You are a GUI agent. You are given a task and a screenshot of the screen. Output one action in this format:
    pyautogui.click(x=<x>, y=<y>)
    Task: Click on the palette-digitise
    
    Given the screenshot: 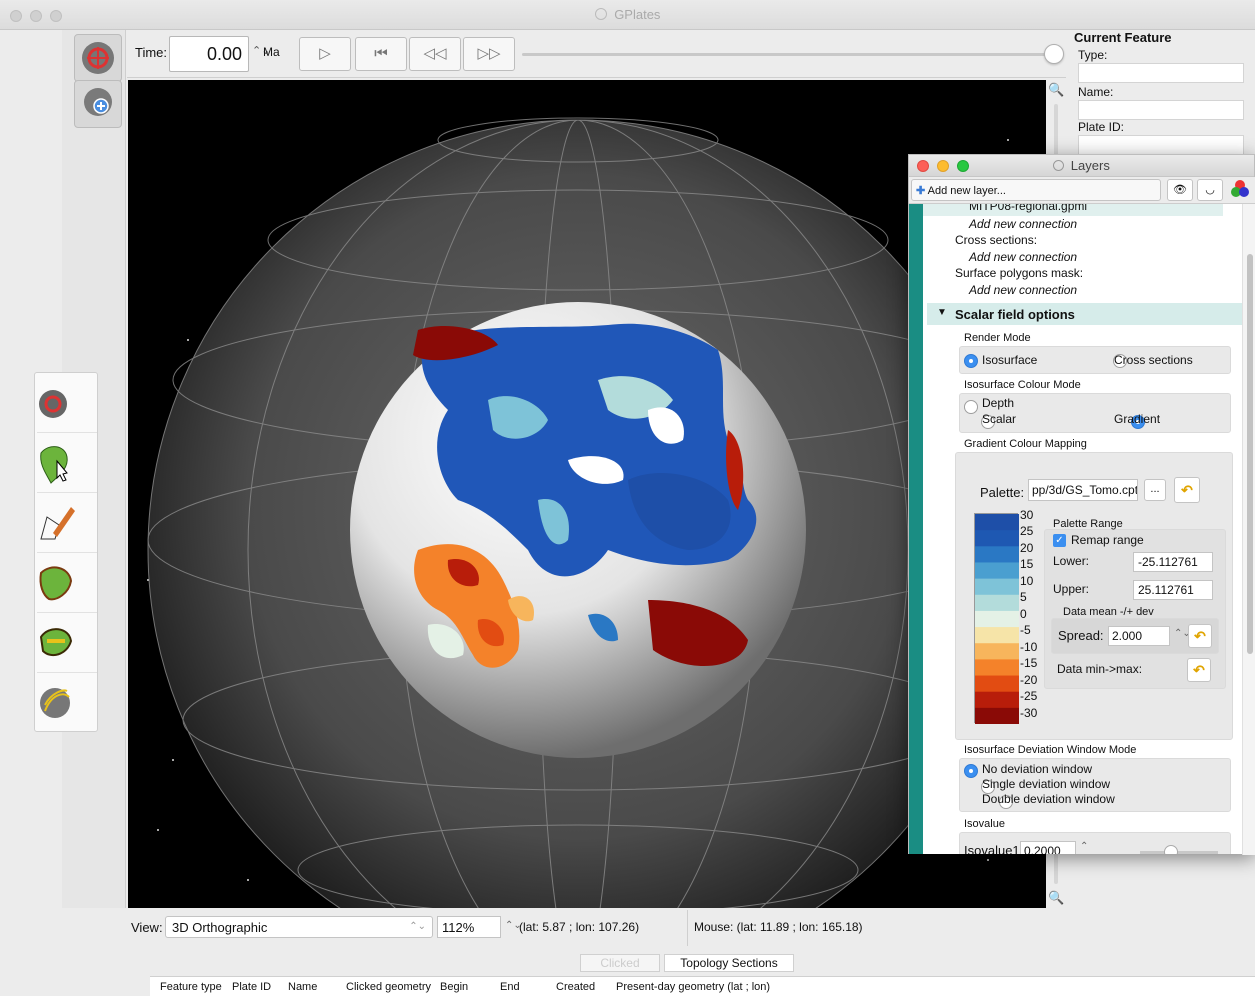 What is the action you would take?
    pyautogui.click(x=67, y=524)
    